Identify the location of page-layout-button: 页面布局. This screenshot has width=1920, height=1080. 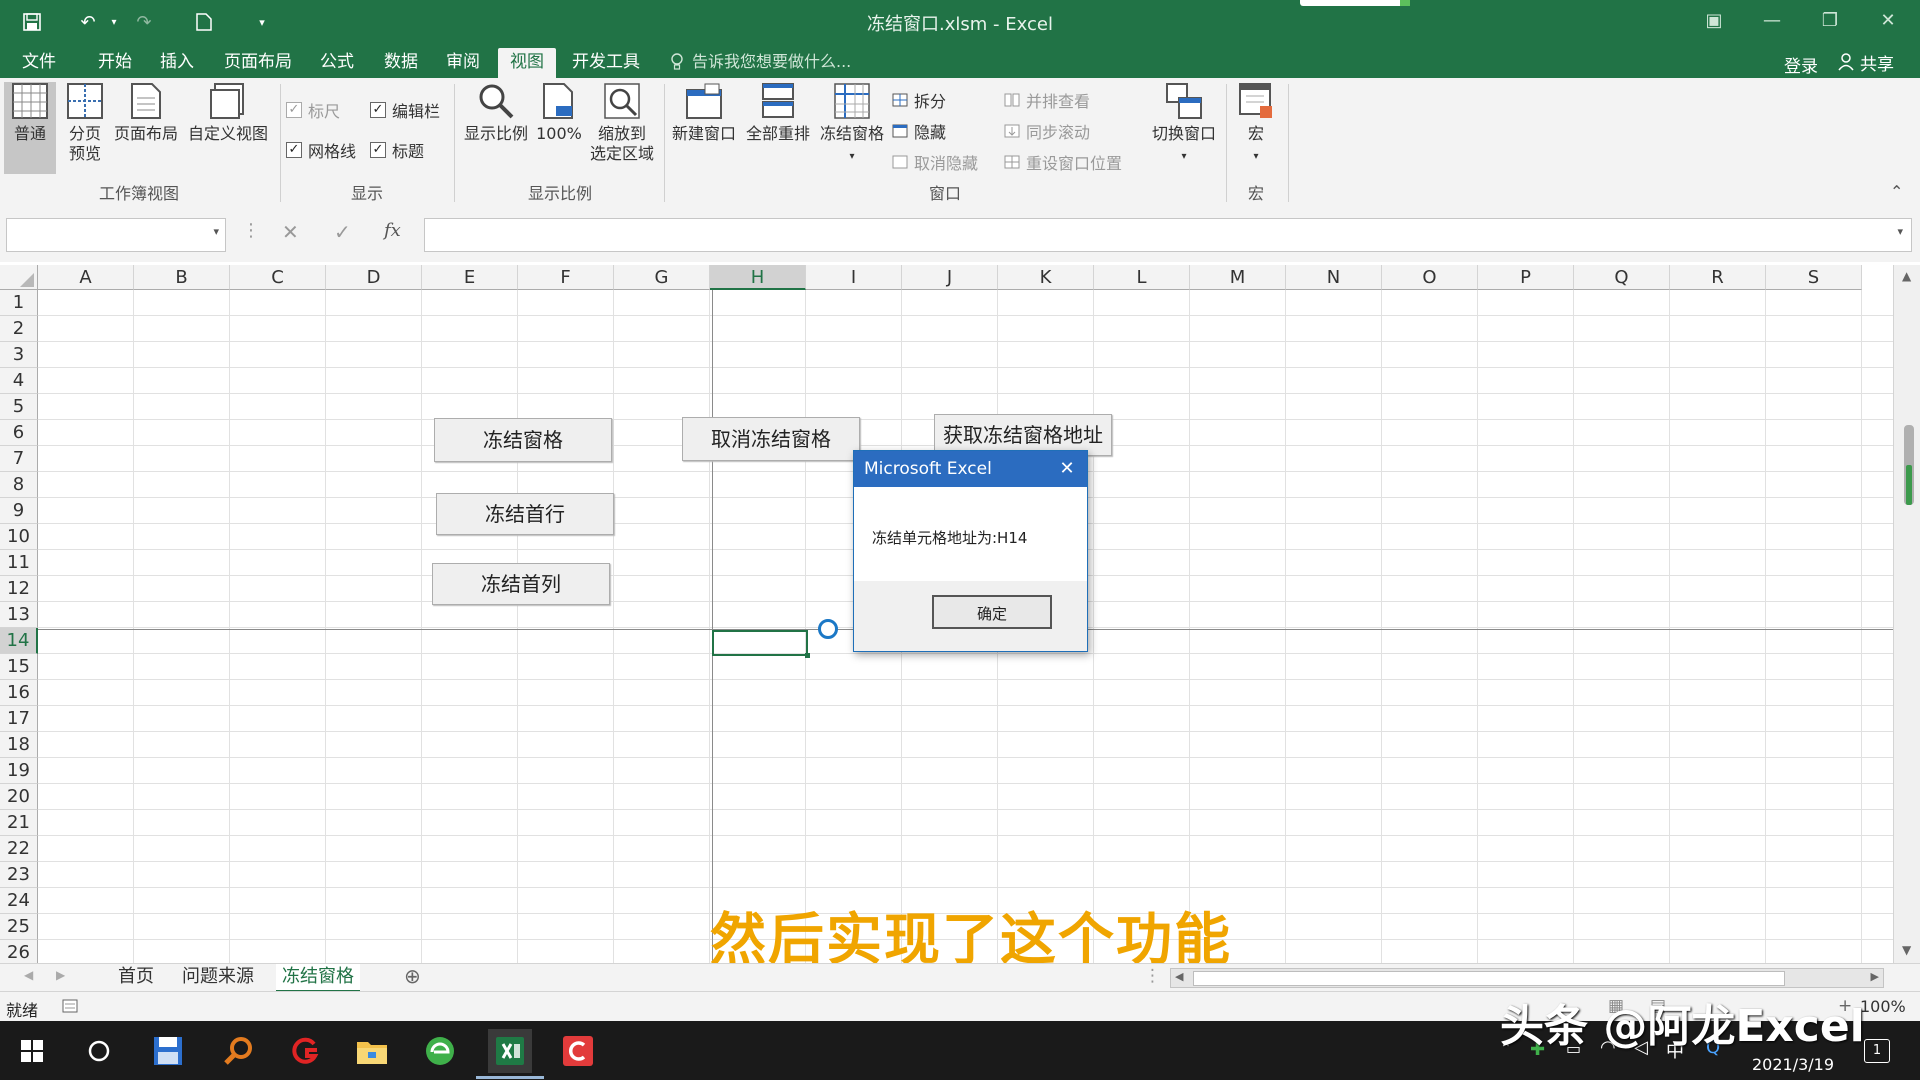
(146, 113).